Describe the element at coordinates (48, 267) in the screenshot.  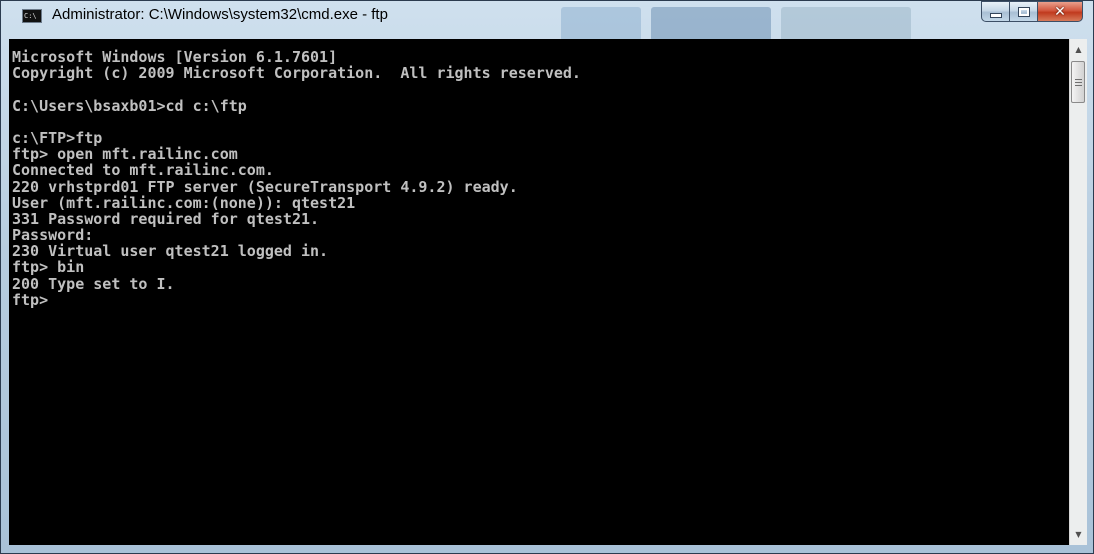
I see `console-line: ftp> bin` at that location.